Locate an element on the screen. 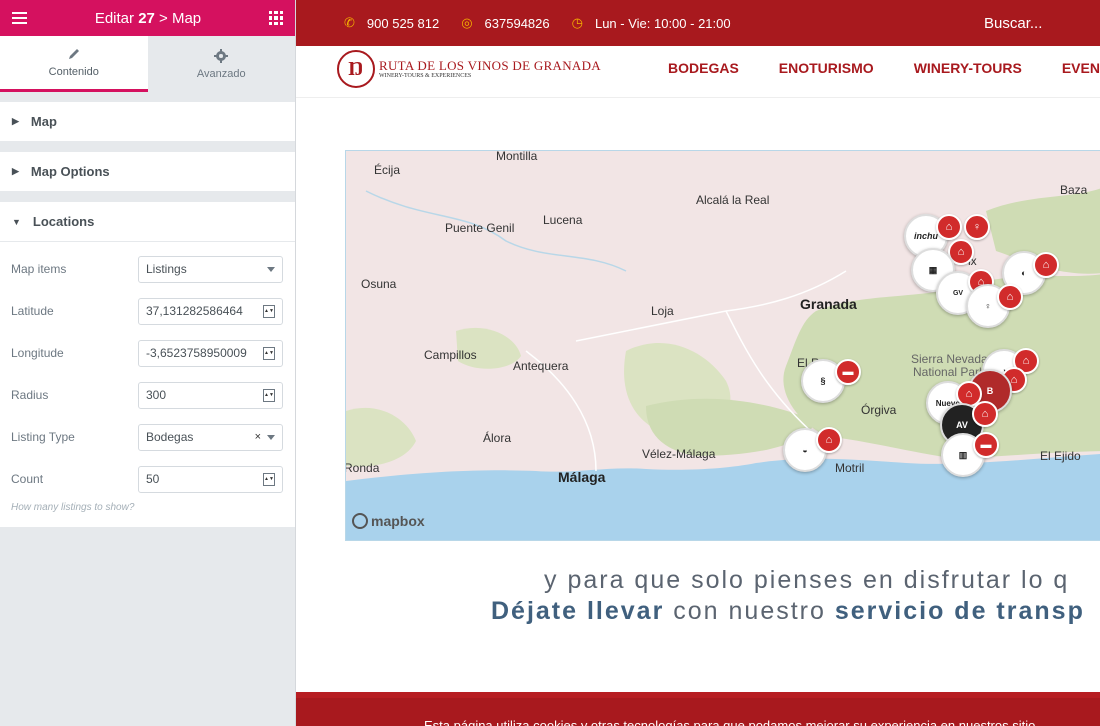 The height and width of the screenshot is (726, 1100). place-label: Málaga is located at coordinates (582, 477).